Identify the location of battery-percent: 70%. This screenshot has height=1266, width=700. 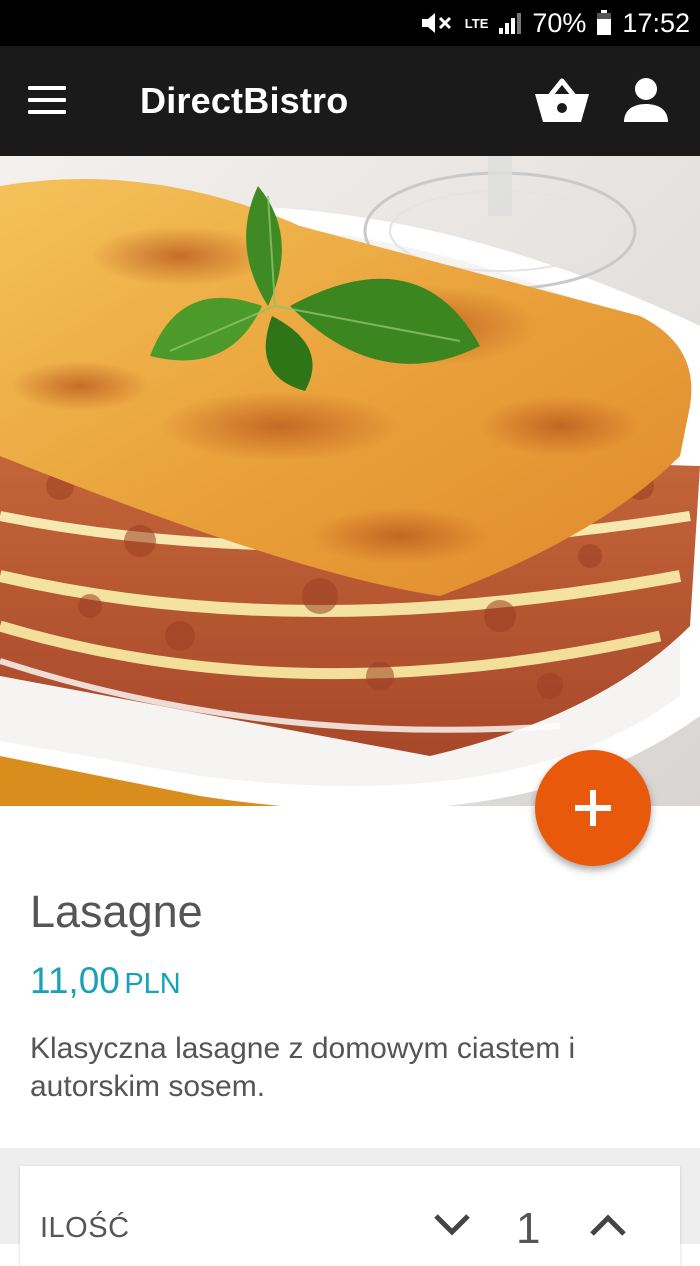
(559, 22).